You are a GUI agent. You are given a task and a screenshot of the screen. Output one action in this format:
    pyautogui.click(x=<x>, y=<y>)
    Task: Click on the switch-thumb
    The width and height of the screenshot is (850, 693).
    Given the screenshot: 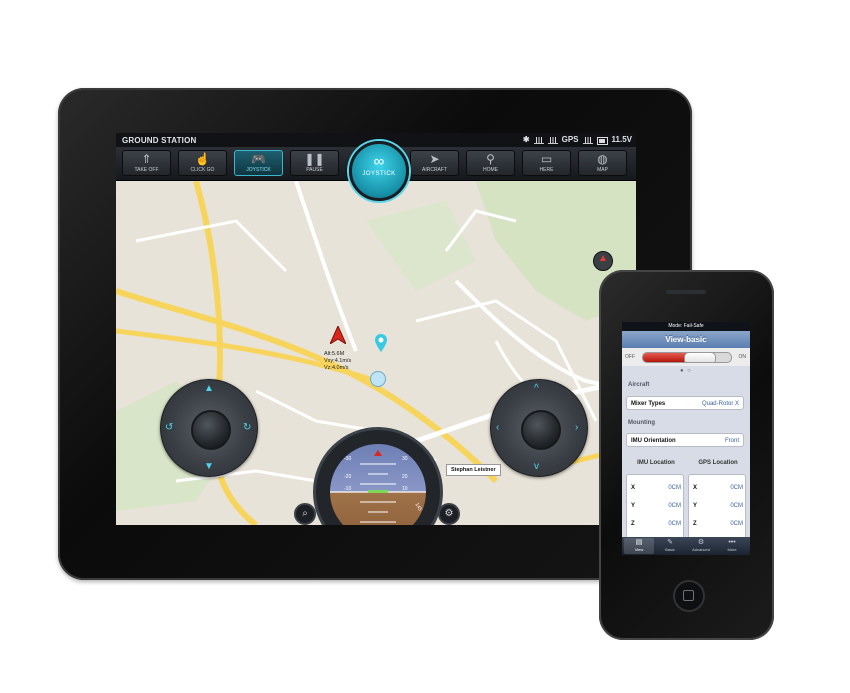 What is the action you would take?
    pyautogui.click(x=700, y=357)
    